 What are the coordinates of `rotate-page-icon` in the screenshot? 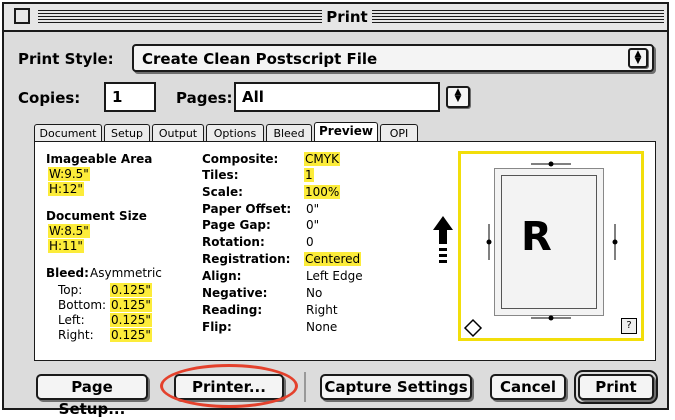 It's located at (473, 328).